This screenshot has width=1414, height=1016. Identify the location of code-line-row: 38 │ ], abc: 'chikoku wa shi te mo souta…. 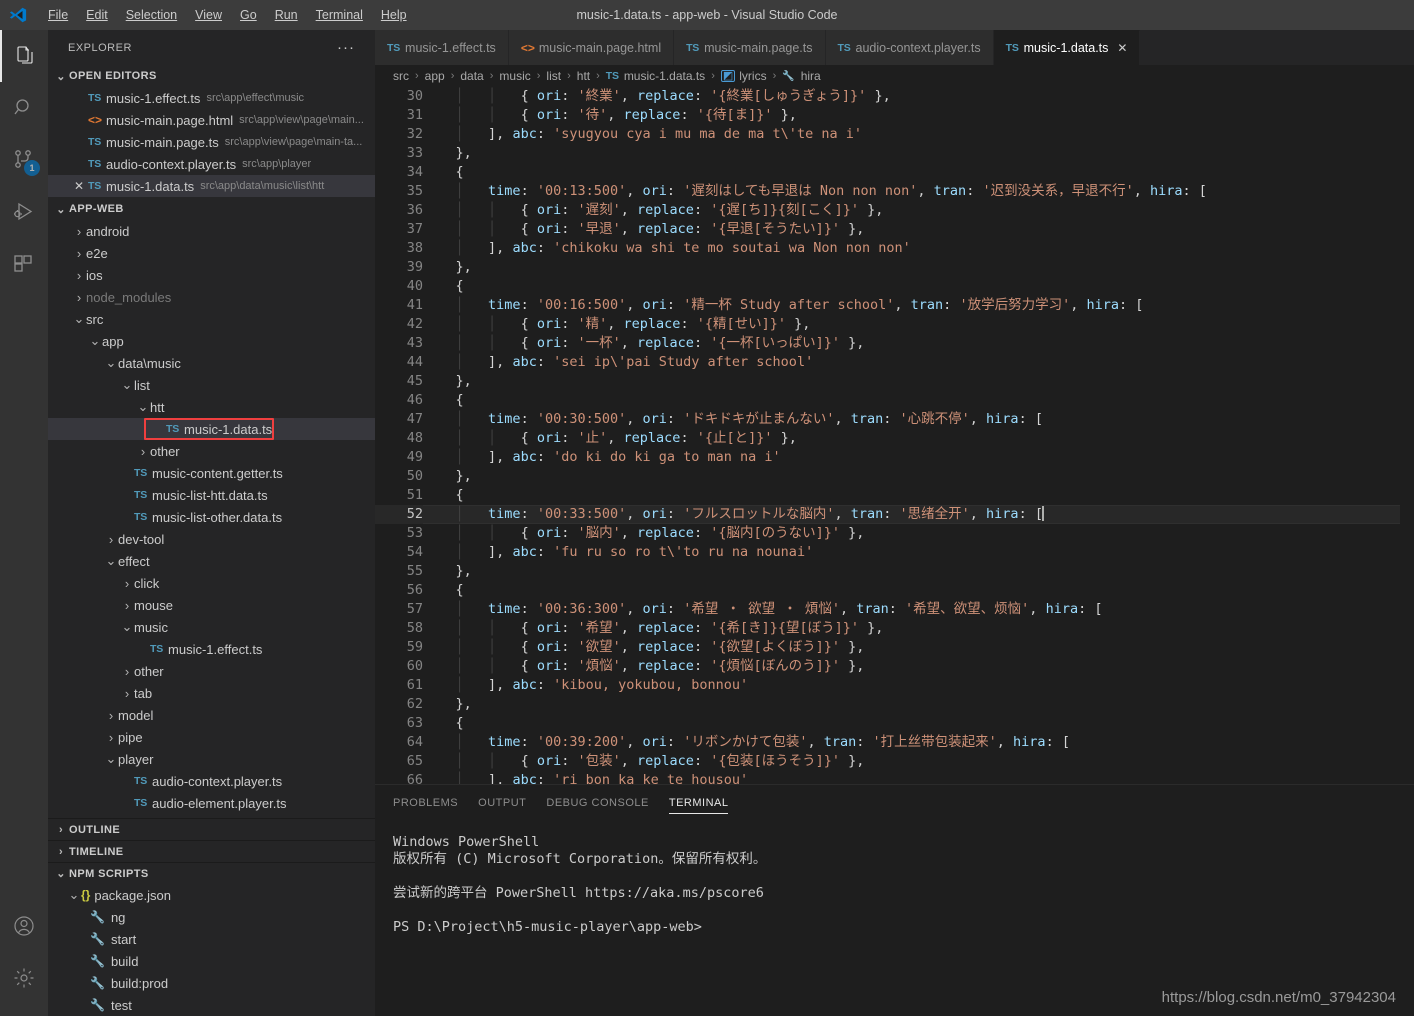
(894, 248).